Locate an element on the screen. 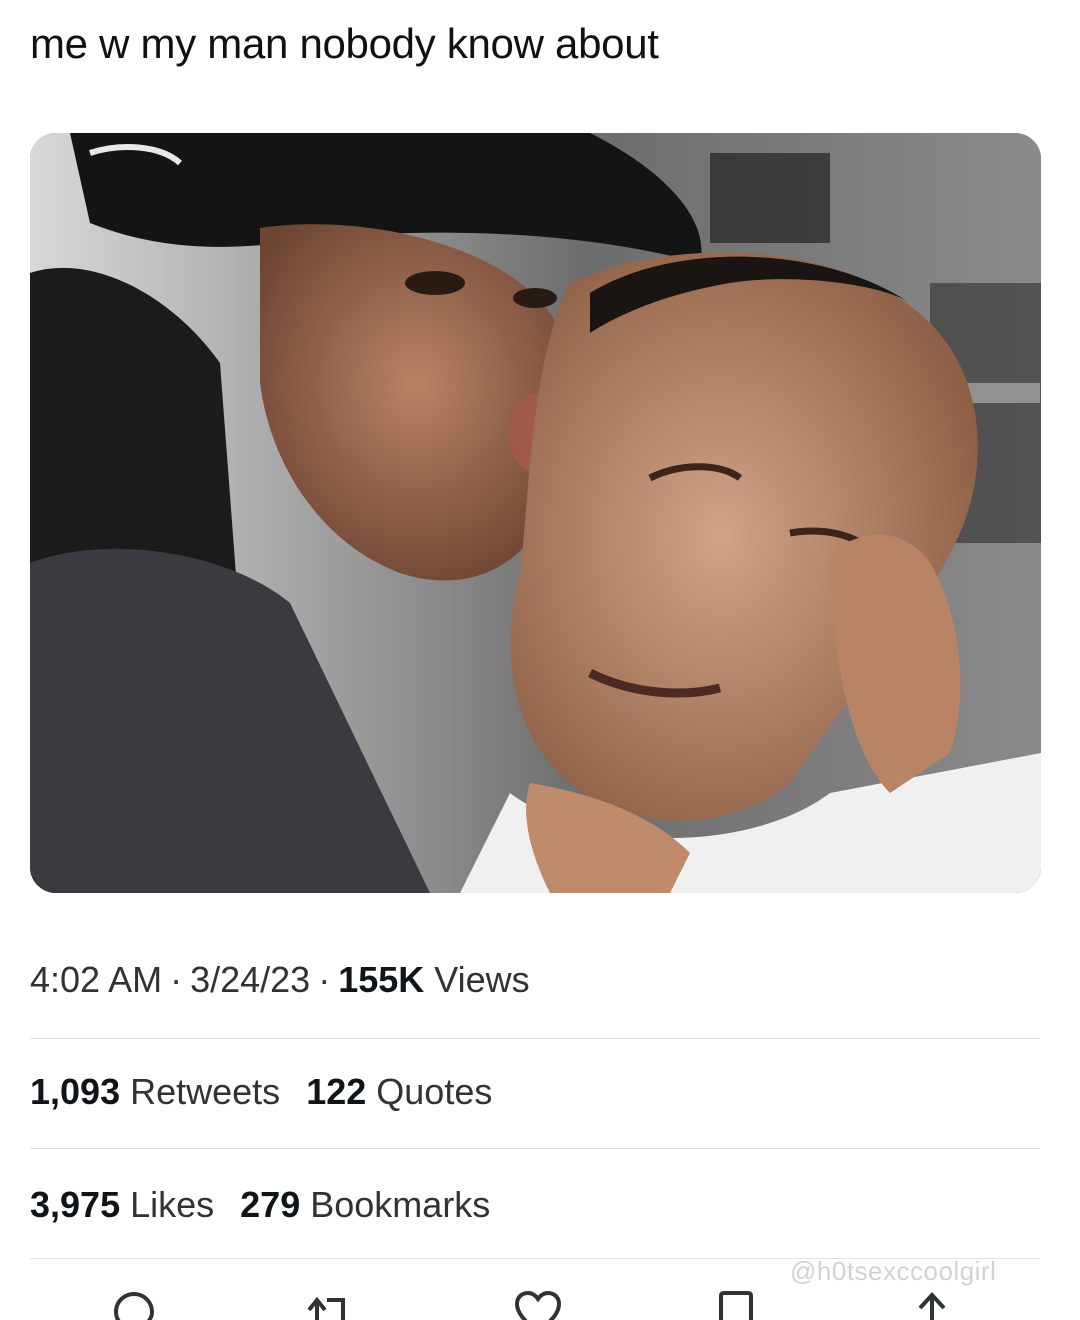  bookmarks-label: Bookmarks is located at coordinates (400, 1204).